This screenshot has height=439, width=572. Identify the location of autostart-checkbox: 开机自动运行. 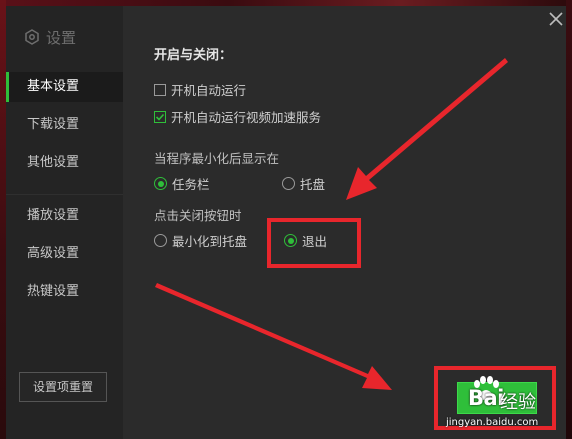
(200, 89).